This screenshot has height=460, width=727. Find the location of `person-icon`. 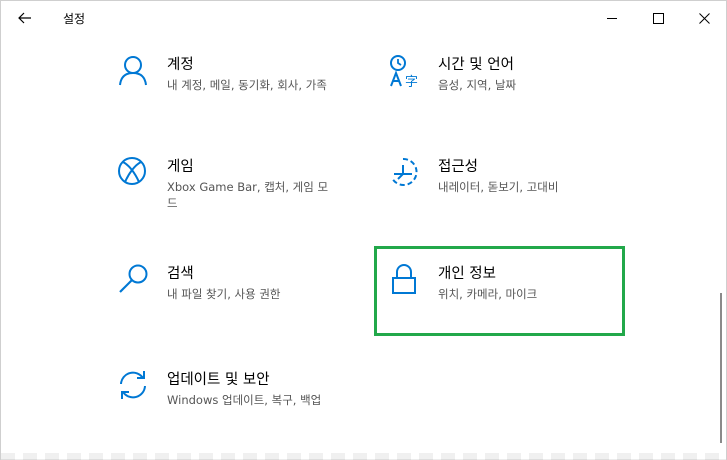

person-icon is located at coordinates (133, 71).